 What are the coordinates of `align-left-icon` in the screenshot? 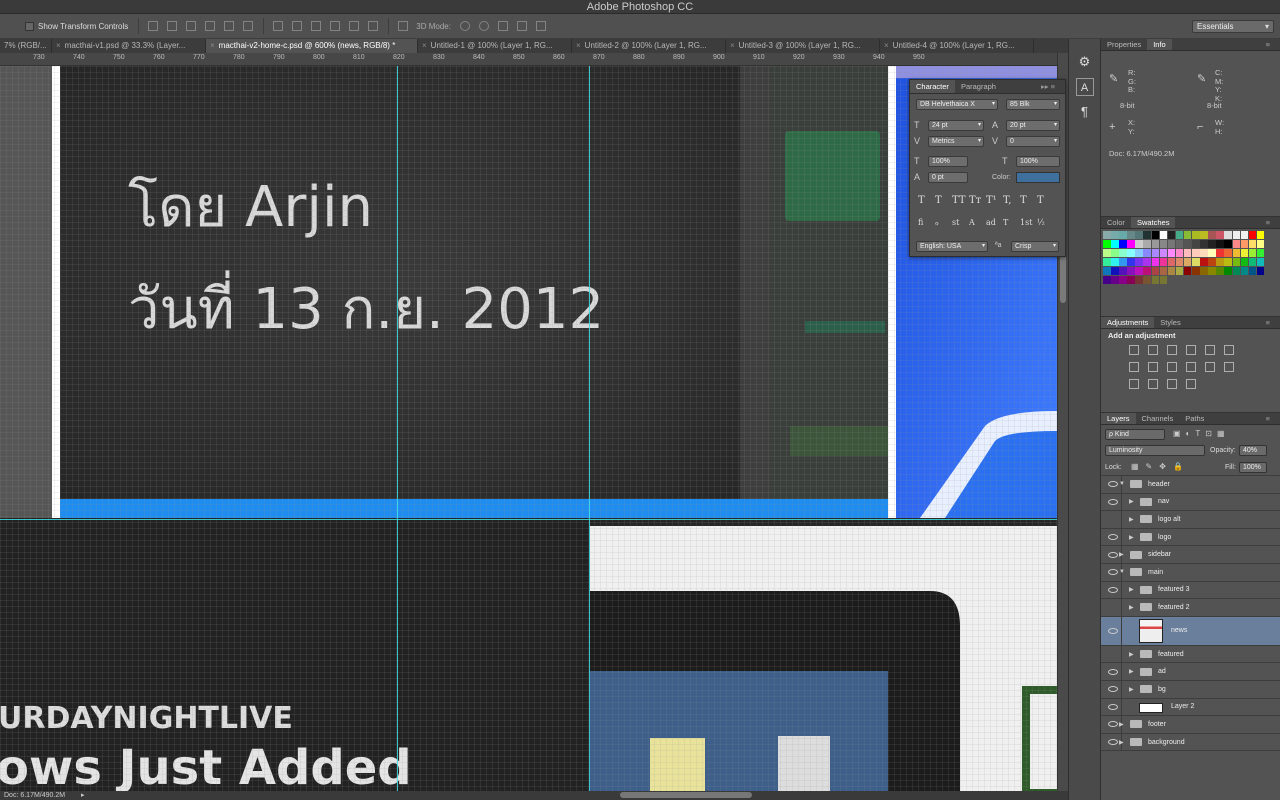 It's located at (210, 26).